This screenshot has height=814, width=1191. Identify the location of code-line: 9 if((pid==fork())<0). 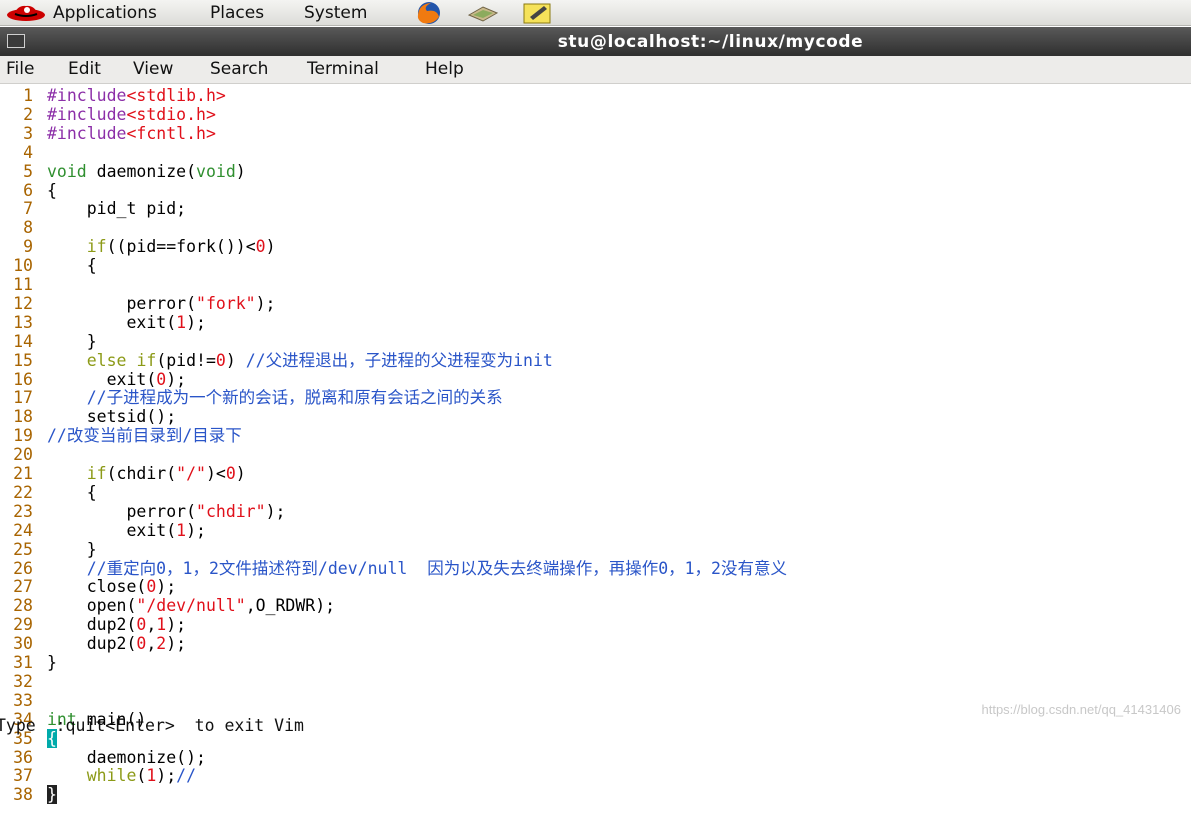
(138, 247).